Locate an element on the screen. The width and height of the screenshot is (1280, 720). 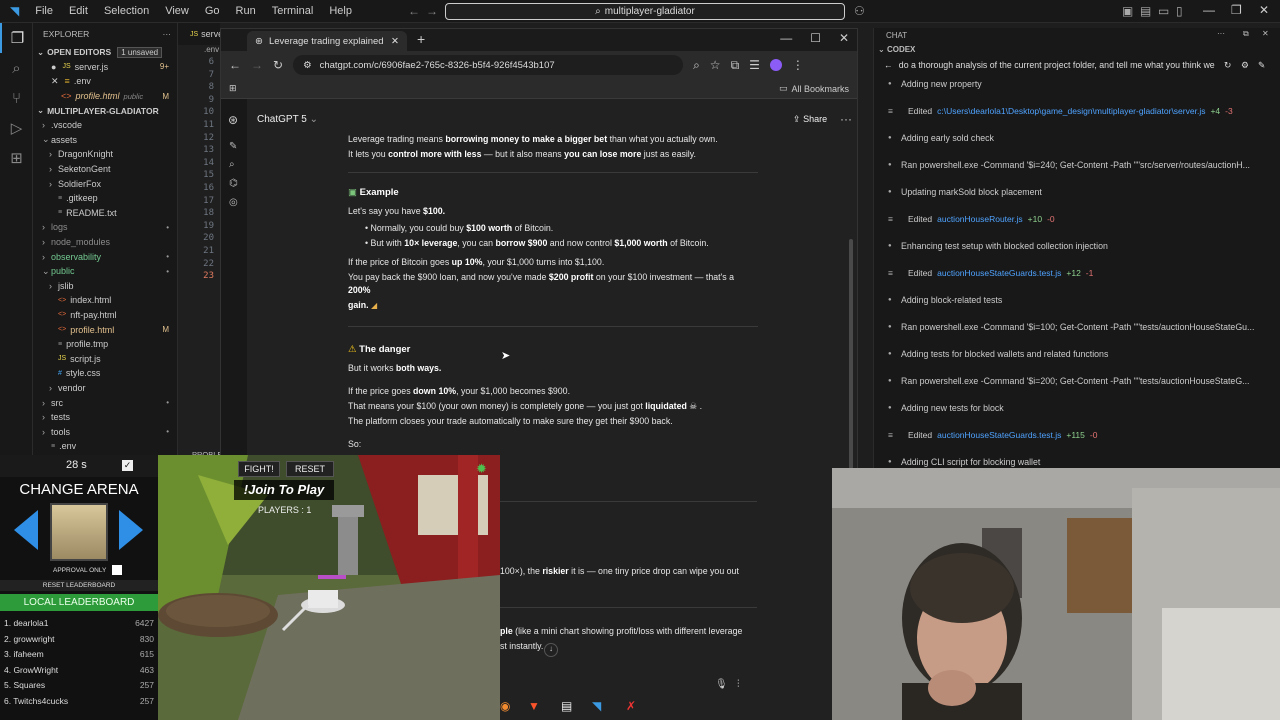
command-center: ⌕ multiplayer-gladiator is located at coordinates (645, 11).